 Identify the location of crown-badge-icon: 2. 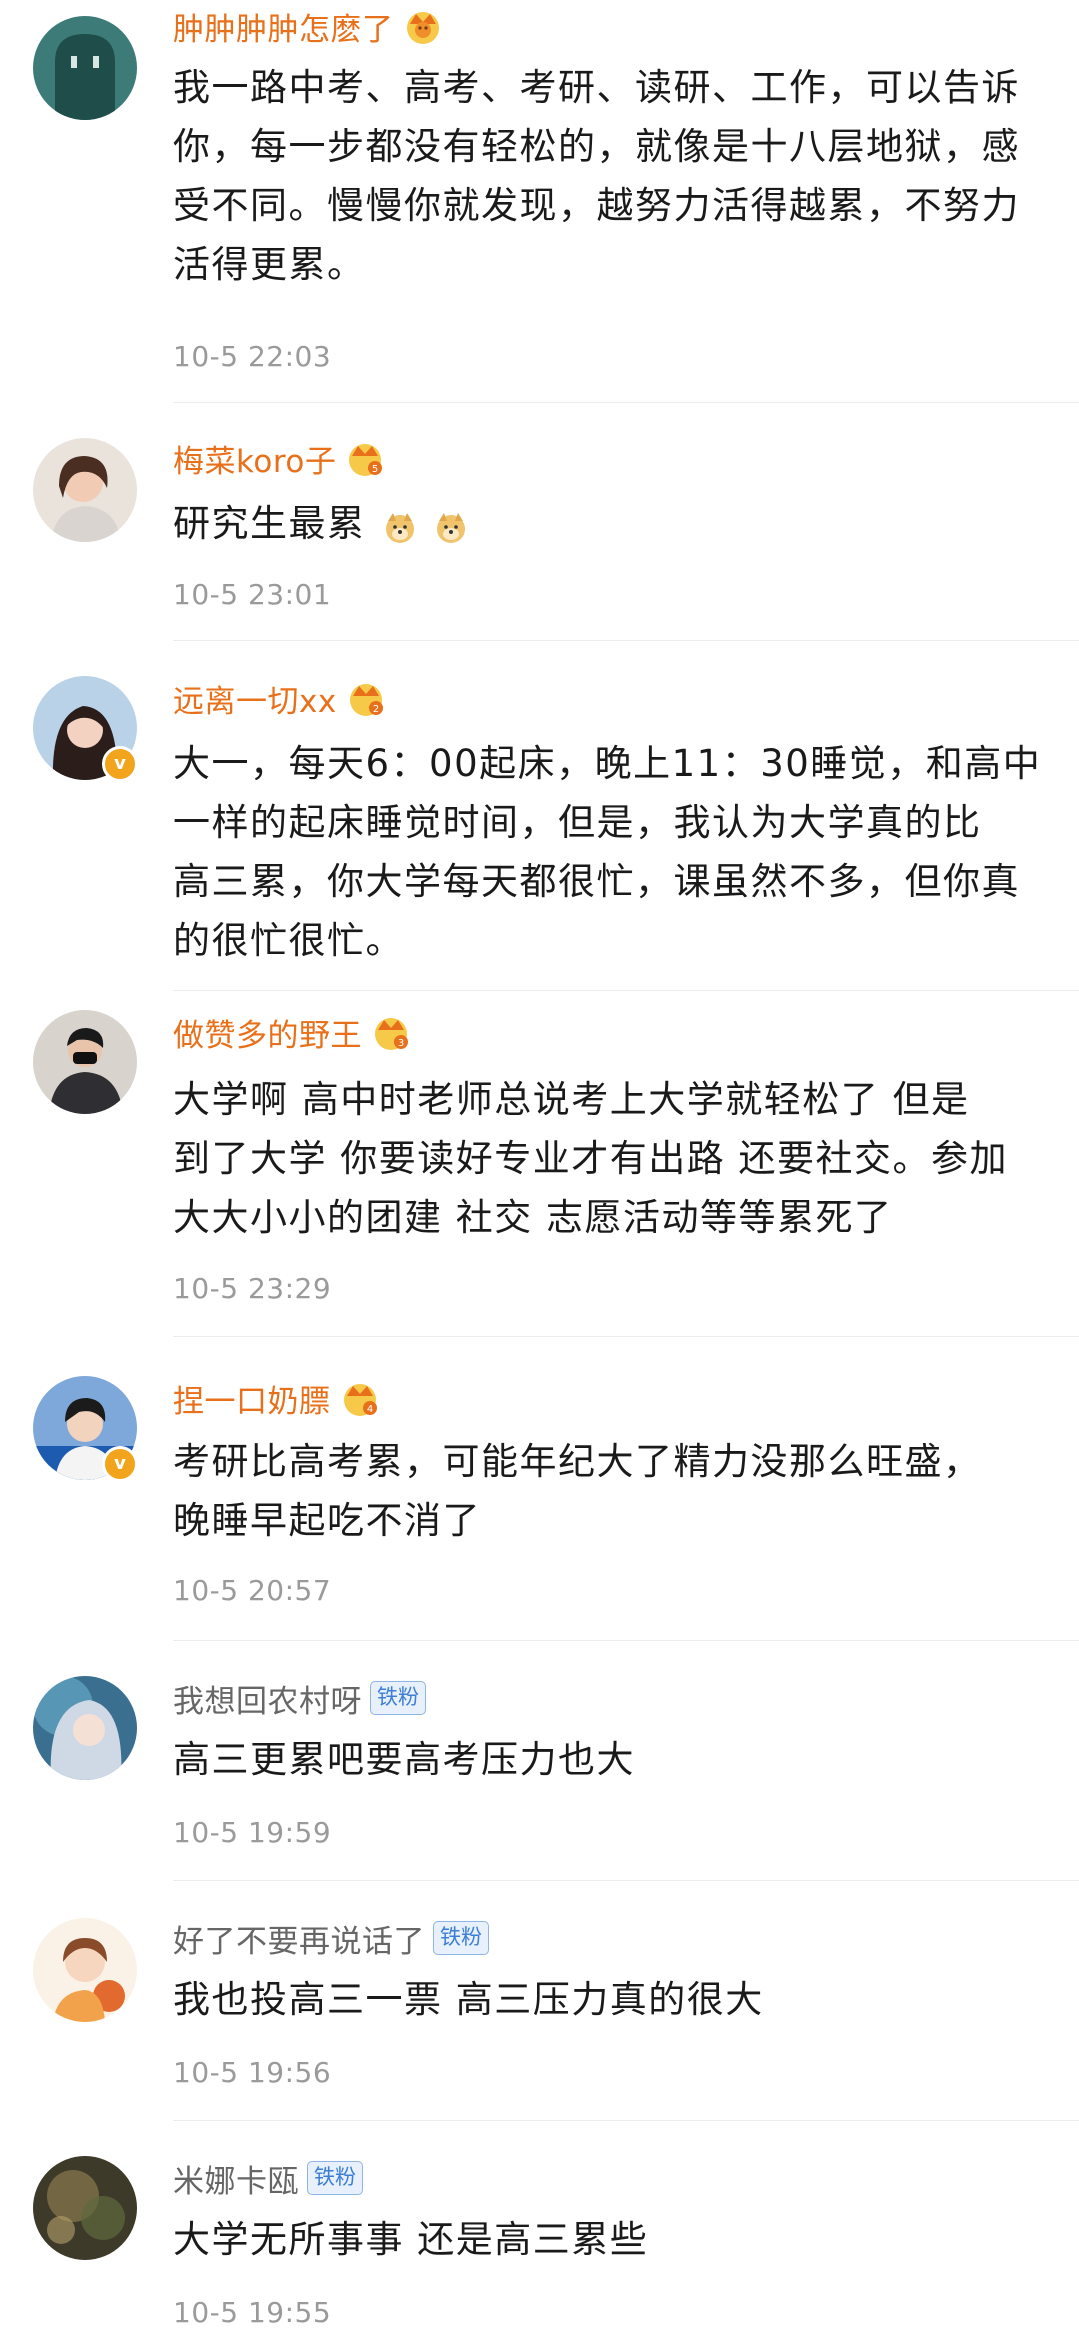
(366, 698).